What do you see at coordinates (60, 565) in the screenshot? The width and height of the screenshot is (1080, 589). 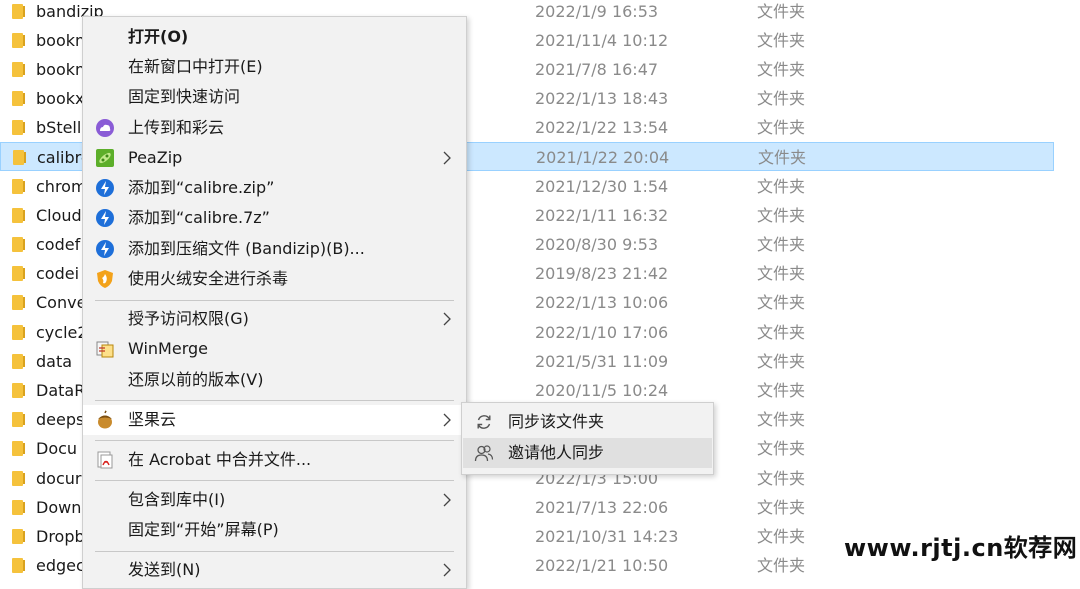 I see `file-name: edgec` at bounding box center [60, 565].